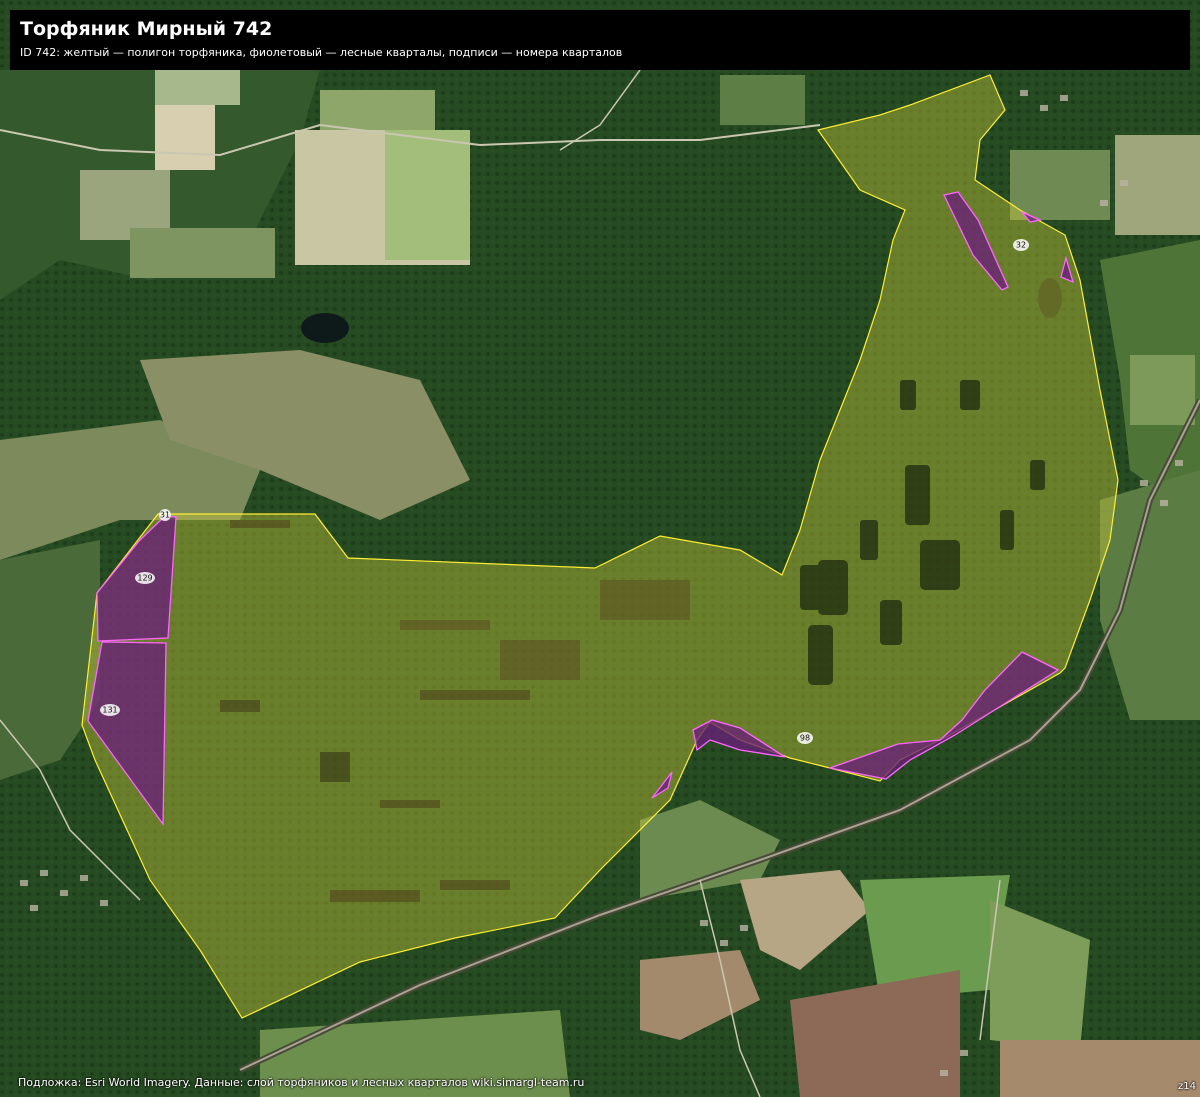 Image resolution: width=1200 pixels, height=1097 pixels. Describe the element at coordinates (1021, 245) in the screenshot. I see `quarter-label-32: 32` at that location.